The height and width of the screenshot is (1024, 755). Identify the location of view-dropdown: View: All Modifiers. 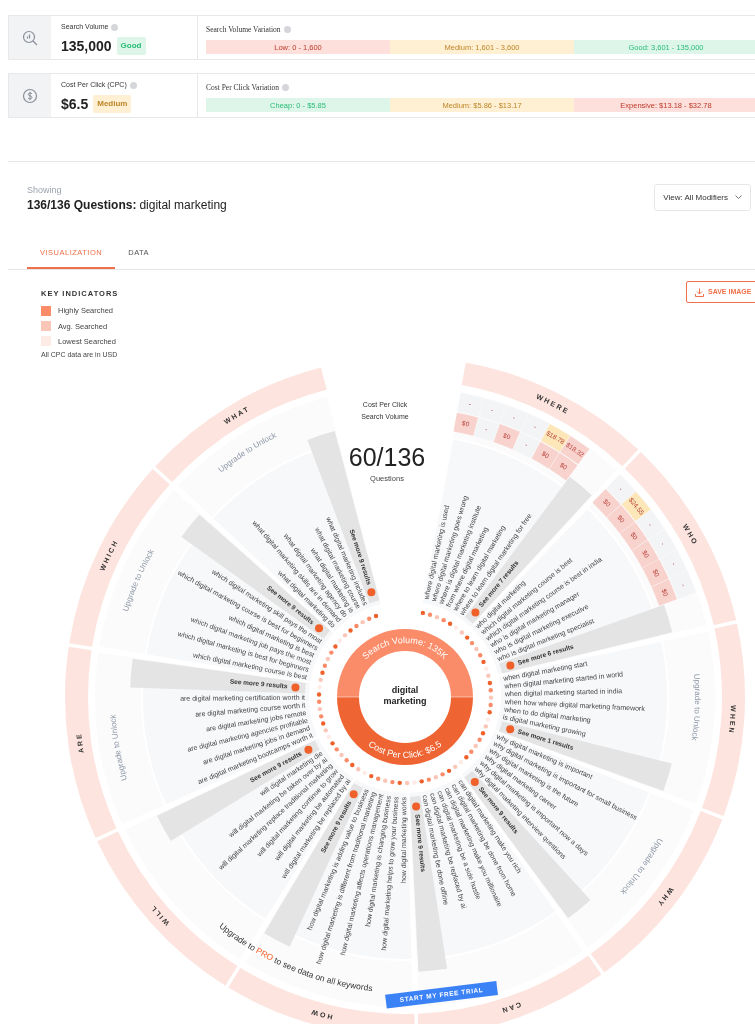
(702, 197).